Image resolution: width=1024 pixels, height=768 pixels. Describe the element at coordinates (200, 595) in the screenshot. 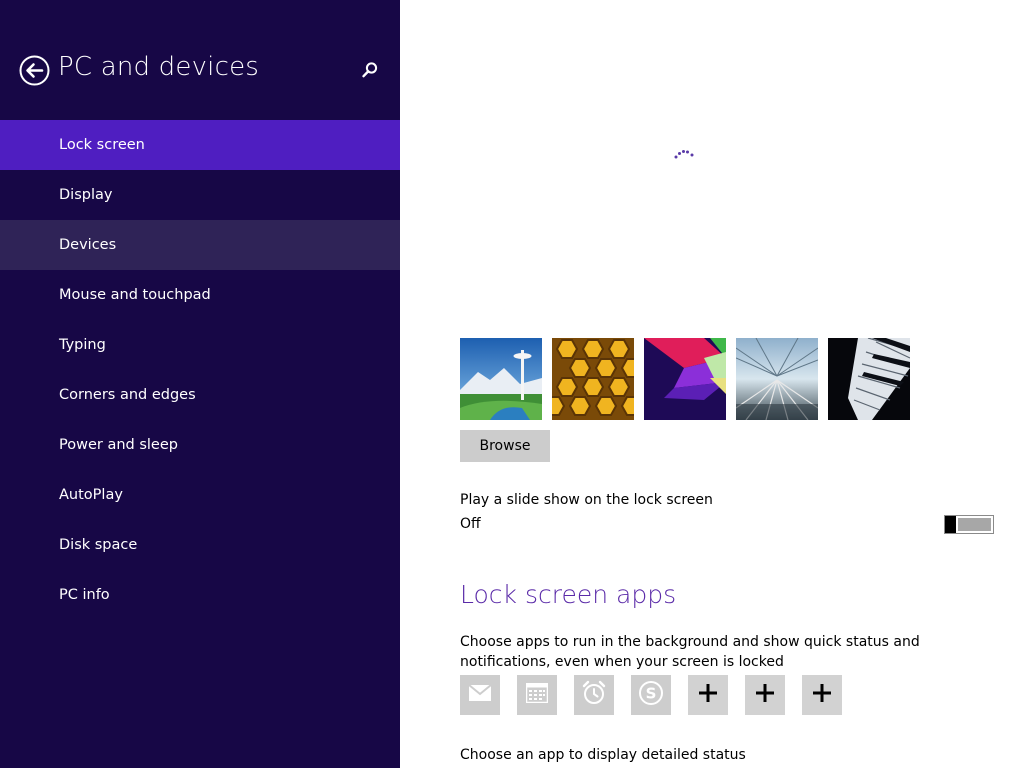

I see `sidebar-item-pc-info: PC info` at that location.